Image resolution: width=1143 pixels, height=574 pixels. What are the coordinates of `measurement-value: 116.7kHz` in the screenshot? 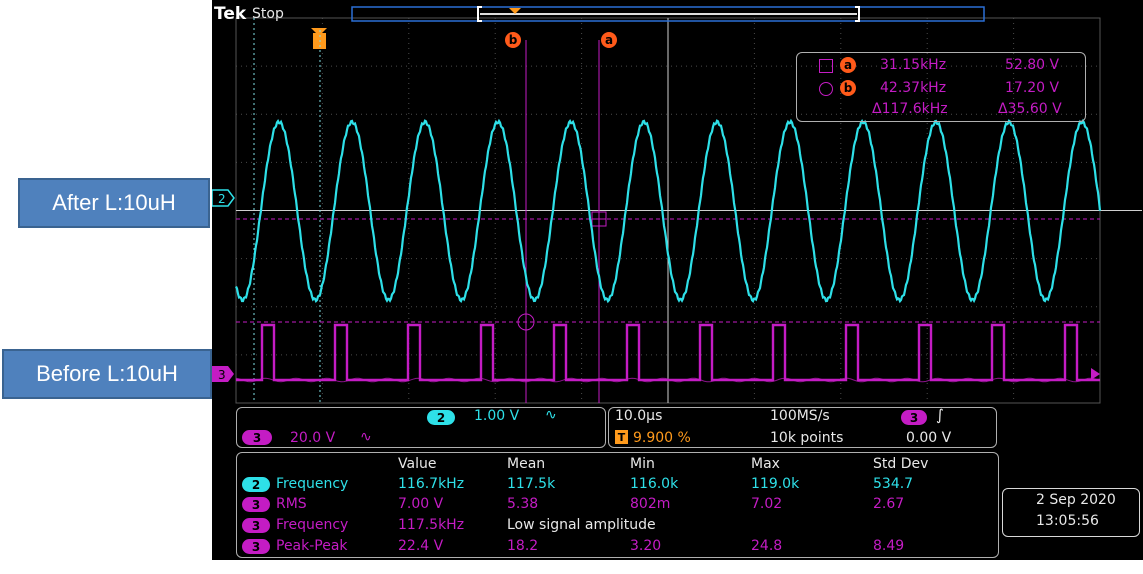 It's located at (431, 484).